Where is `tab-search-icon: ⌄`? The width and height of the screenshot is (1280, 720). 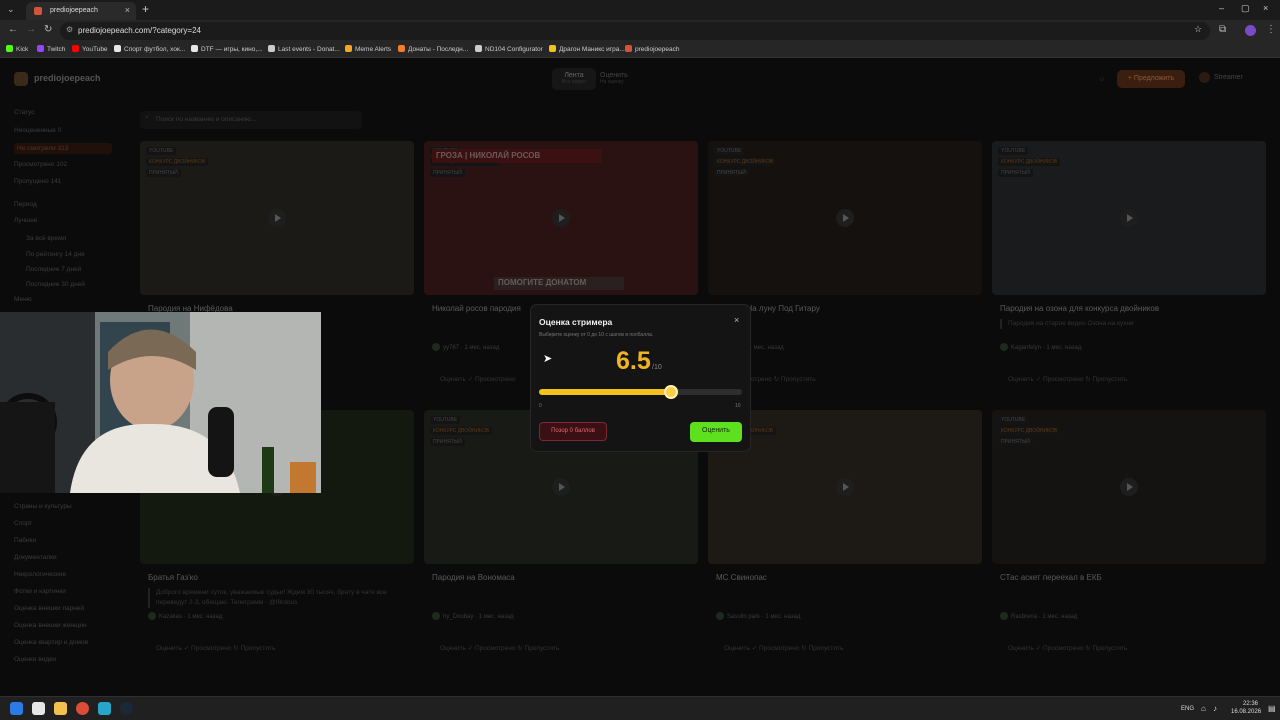 tab-search-icon: ⌄ is located at coordinates (11, 9).